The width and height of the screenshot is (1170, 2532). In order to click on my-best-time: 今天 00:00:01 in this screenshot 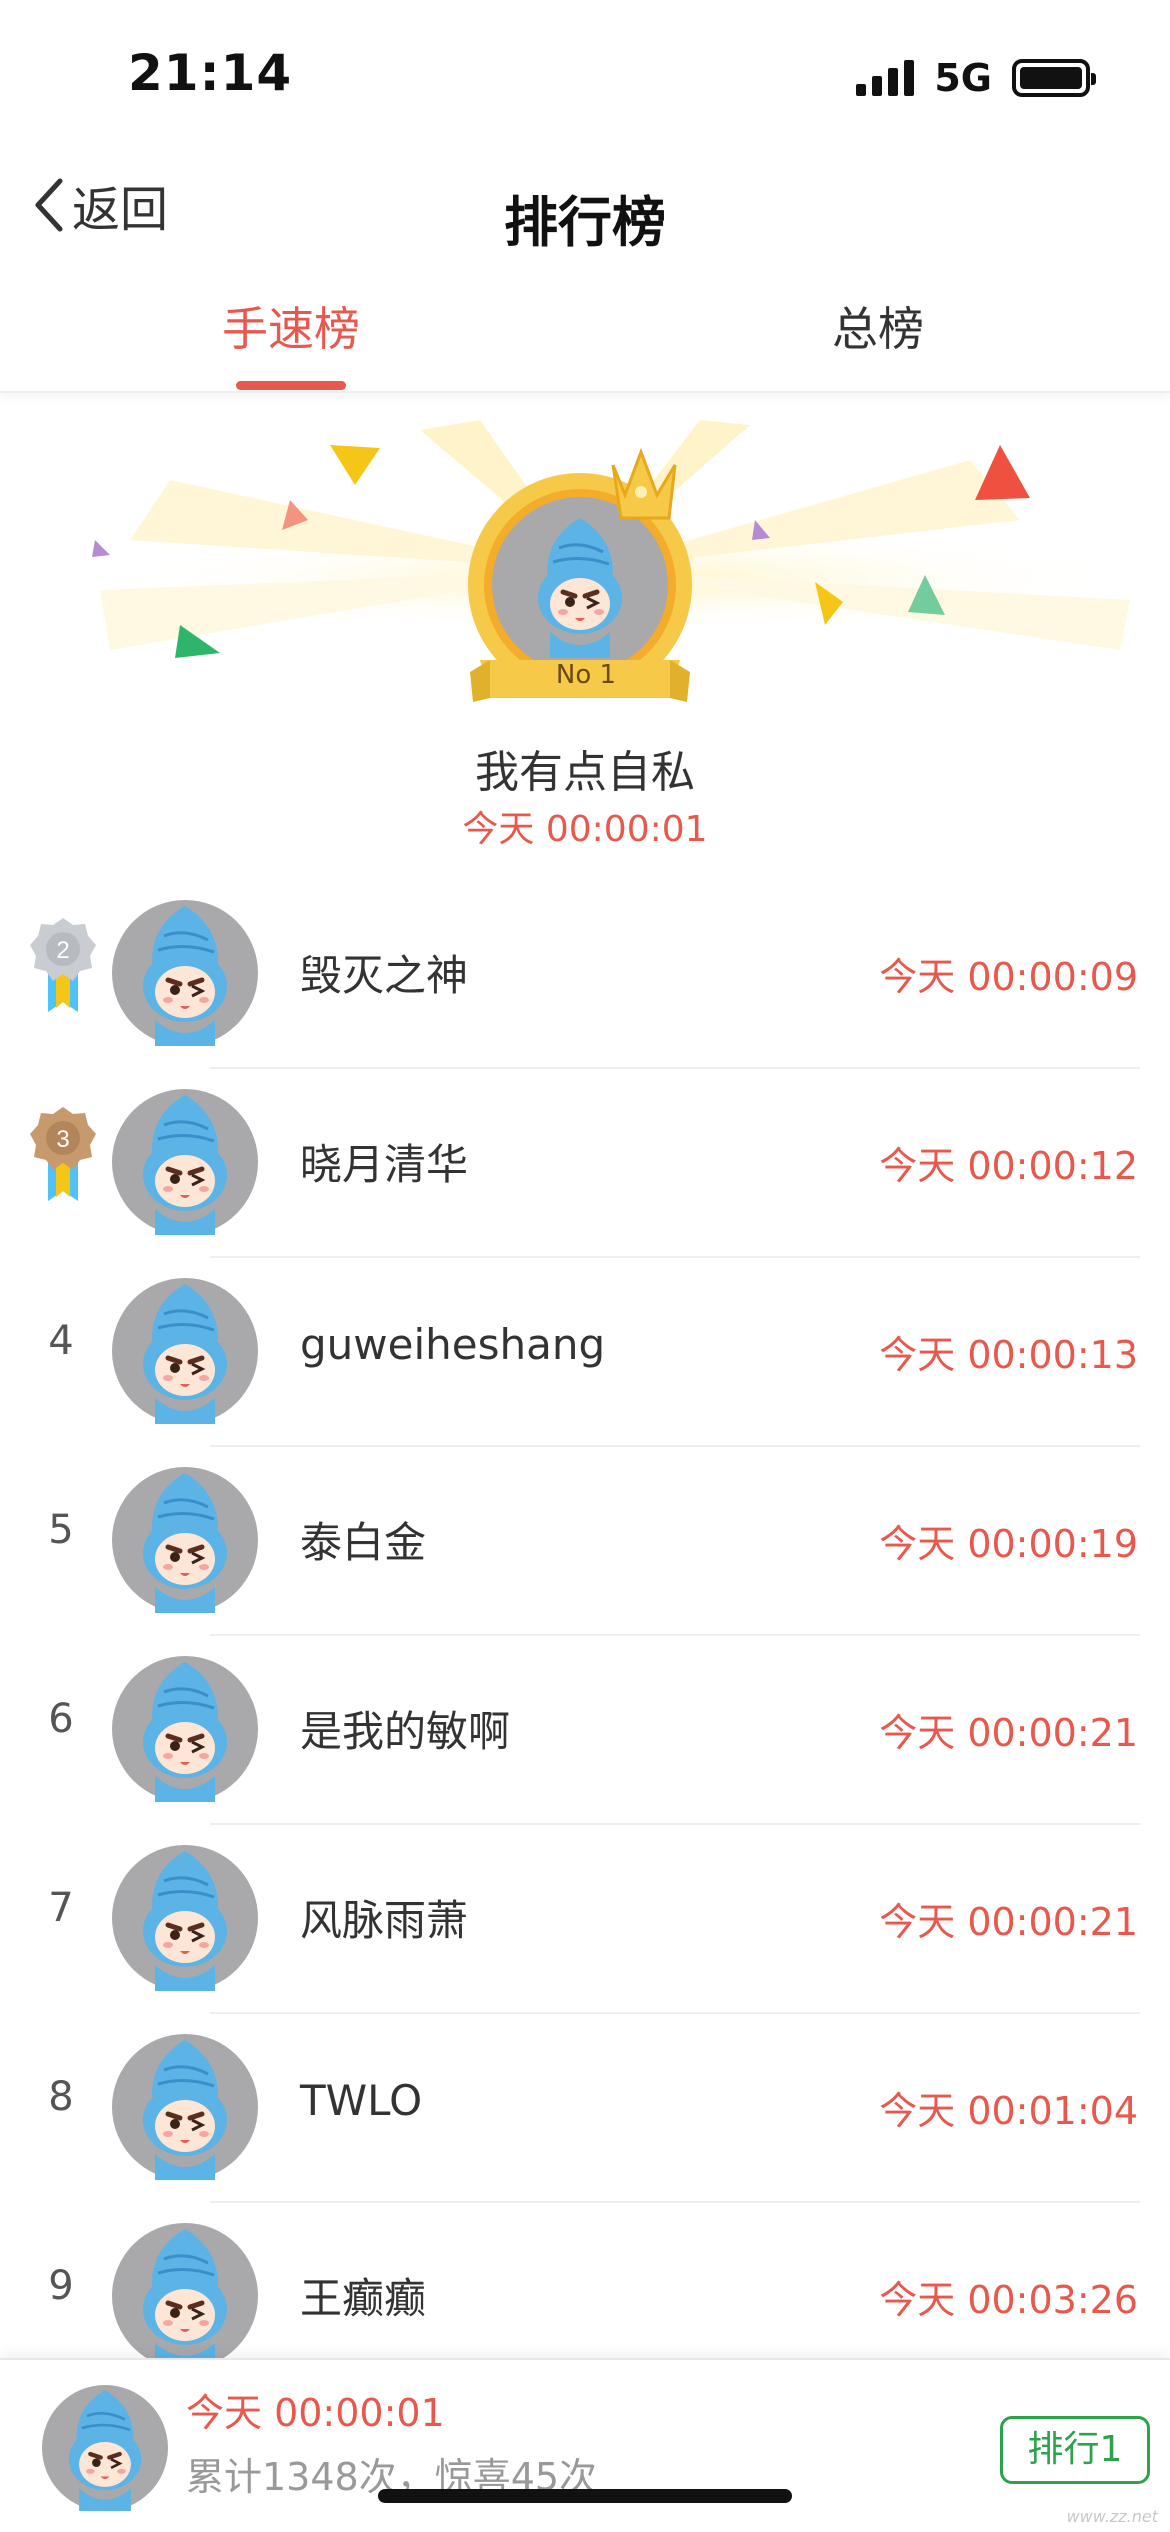, I will do `click(315, 2413)`.